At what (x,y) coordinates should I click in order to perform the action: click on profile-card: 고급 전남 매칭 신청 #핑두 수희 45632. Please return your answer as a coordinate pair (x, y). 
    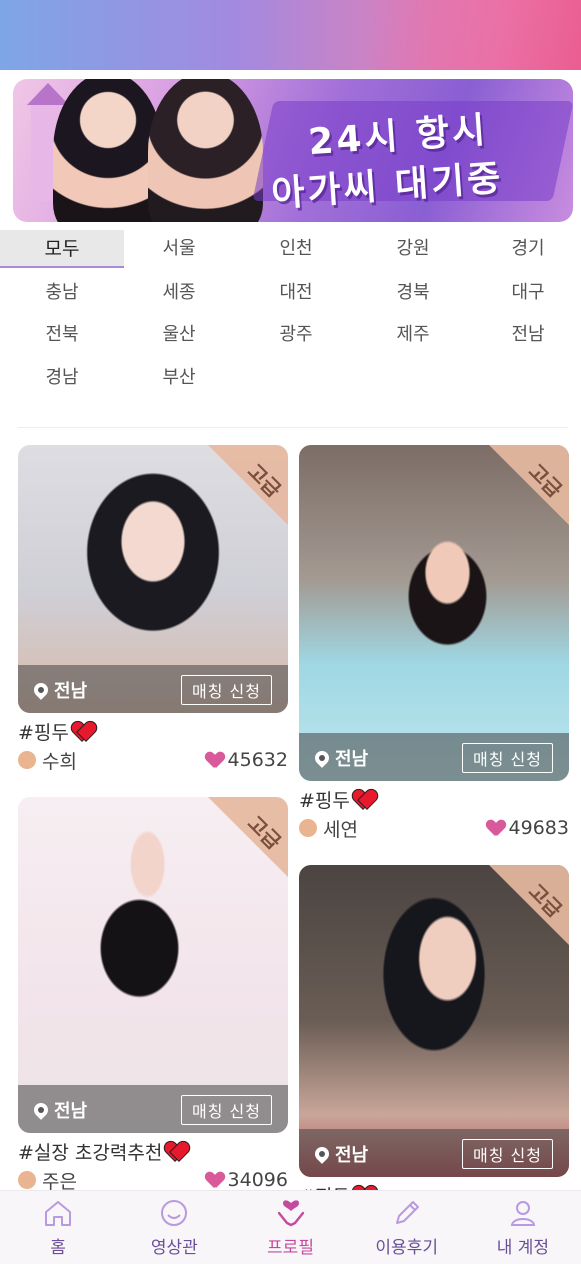
    Looking at the image, I should click on (153, 610).